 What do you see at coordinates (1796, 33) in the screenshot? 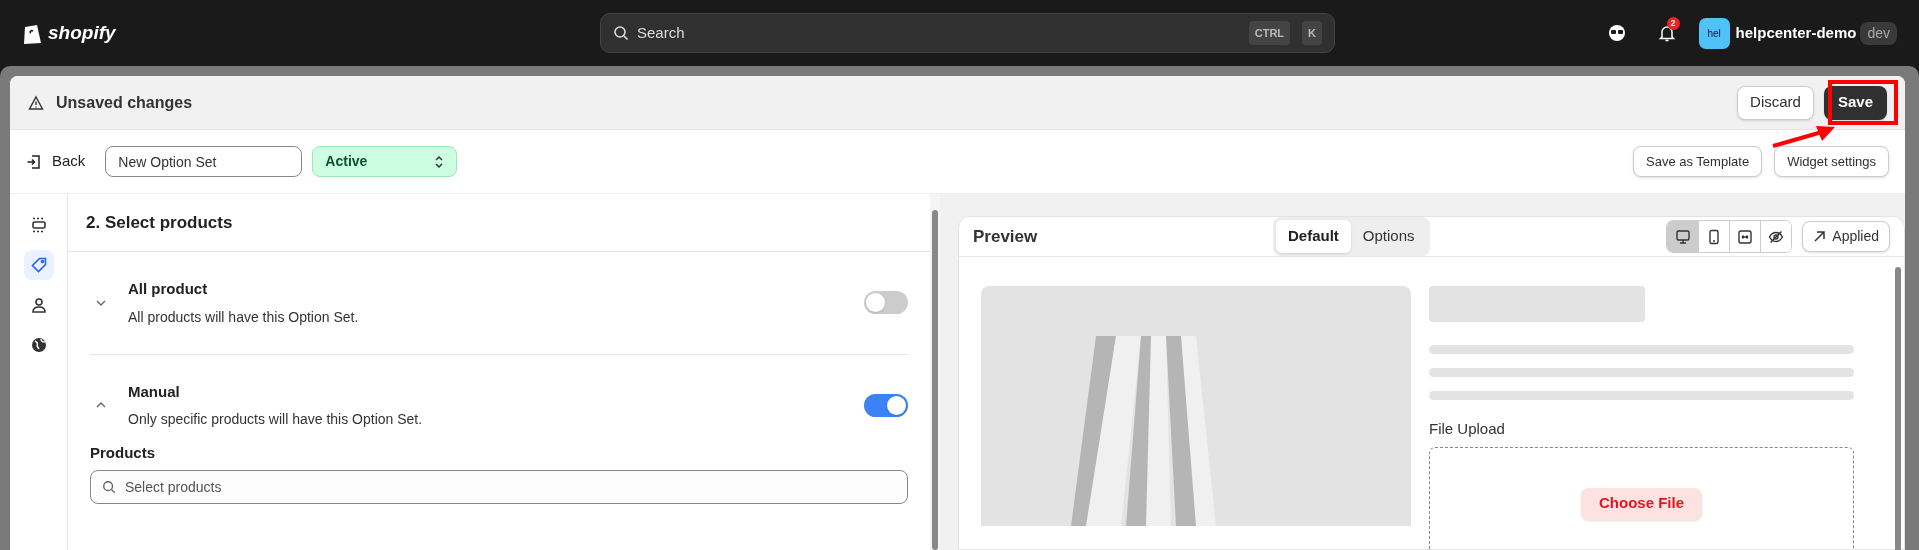
I see `store-name: helpcenter-demo` at bounding box center [1796, 33].